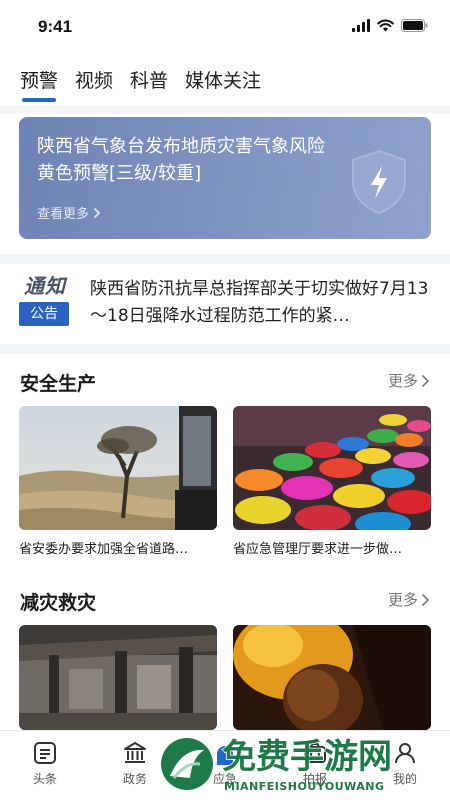  What do you see at coordinates (44, 779) in the screenshot?
I see `nav-label: 头条` at bounding box center [44, 779].